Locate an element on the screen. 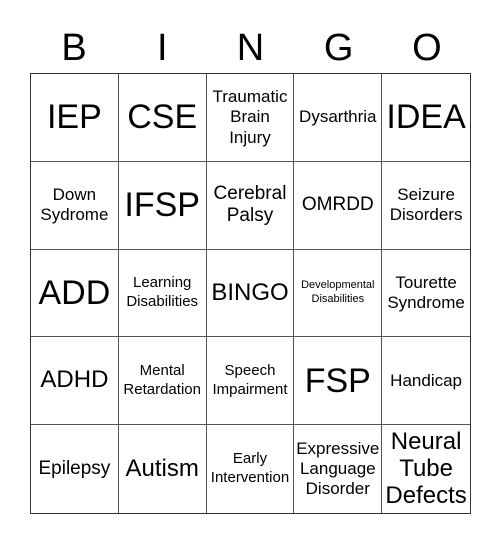 The height and width of the screenshot is (544, 500). bingo-cell: Neural Tube Defects is located at coordinates (426, 469).